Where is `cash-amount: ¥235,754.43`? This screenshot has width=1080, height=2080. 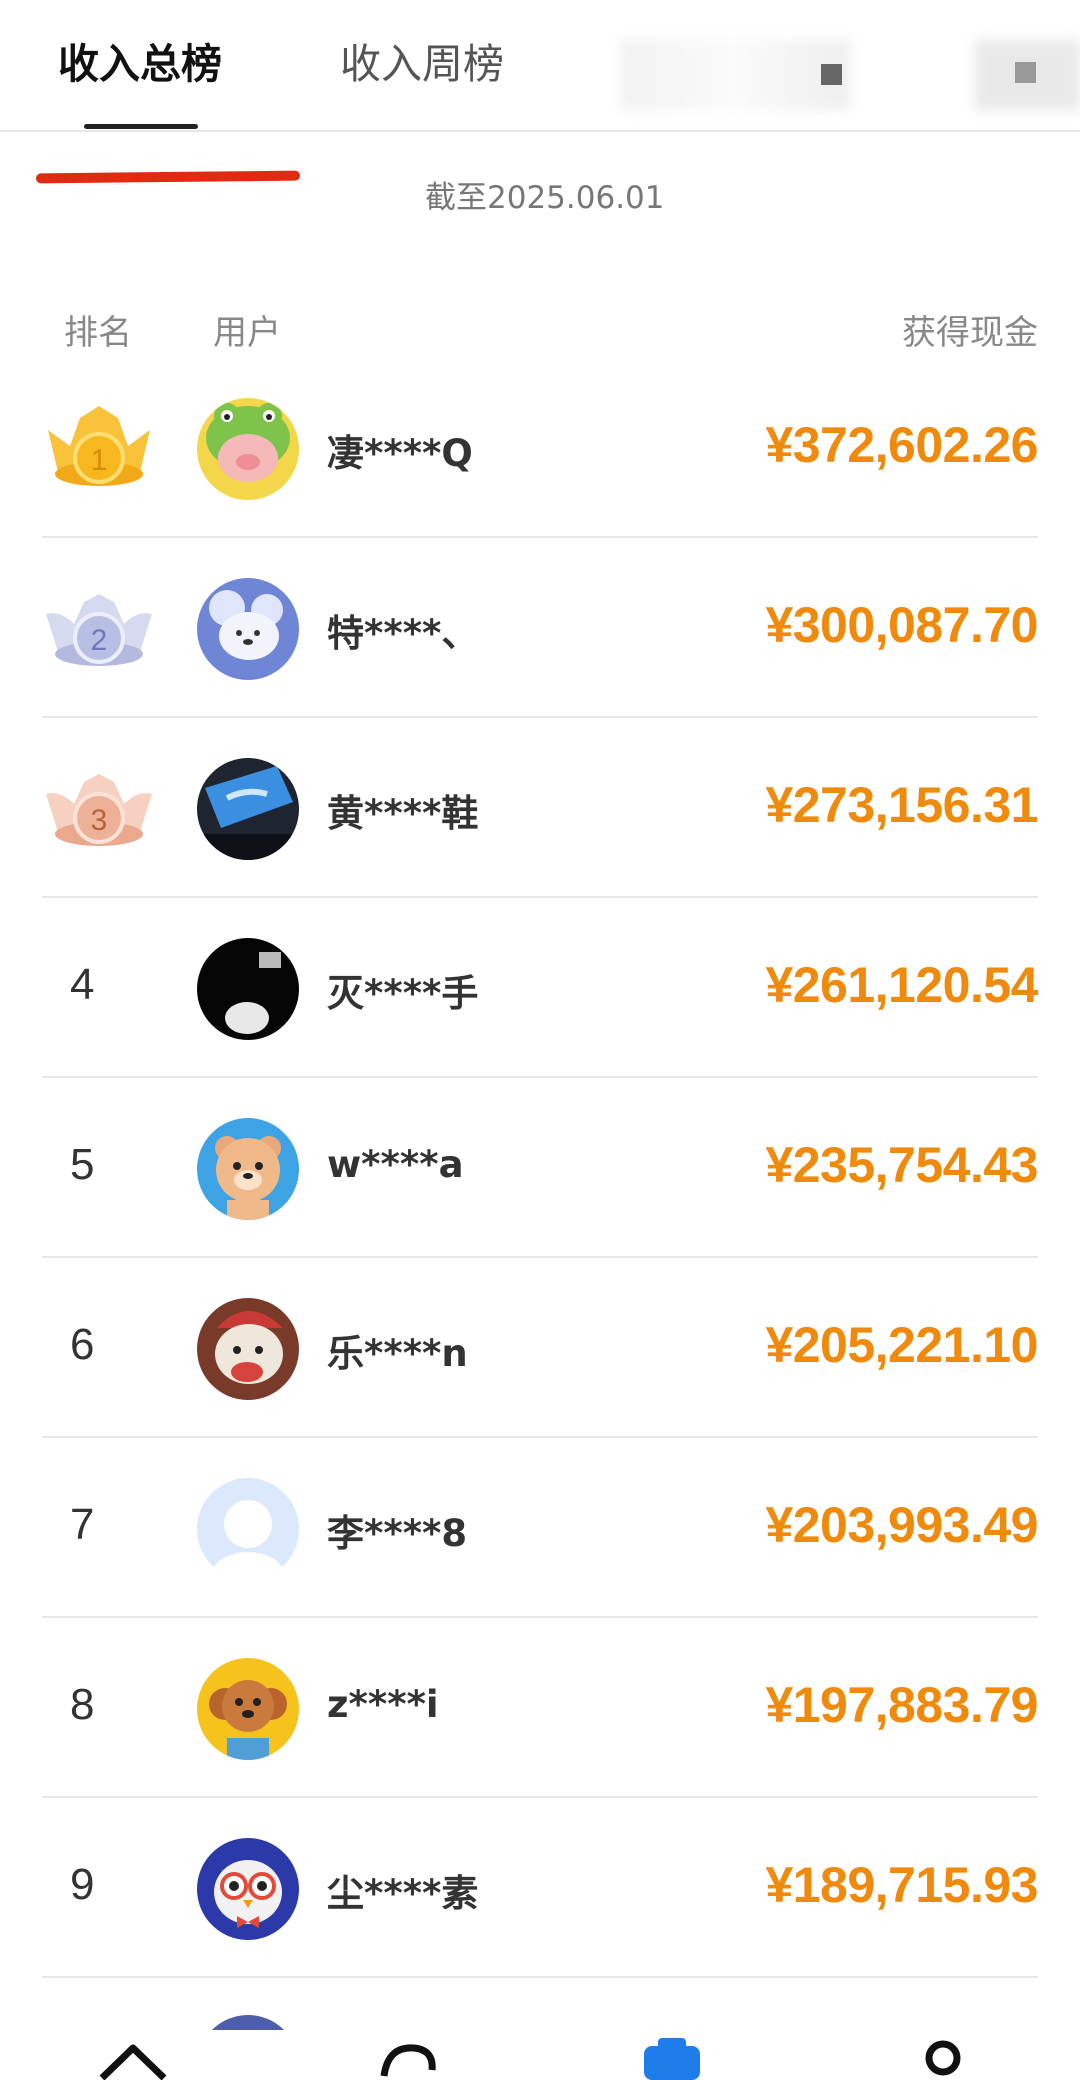 cash-amount: ¥235,754.43 is located at coordinates (901, 1165).